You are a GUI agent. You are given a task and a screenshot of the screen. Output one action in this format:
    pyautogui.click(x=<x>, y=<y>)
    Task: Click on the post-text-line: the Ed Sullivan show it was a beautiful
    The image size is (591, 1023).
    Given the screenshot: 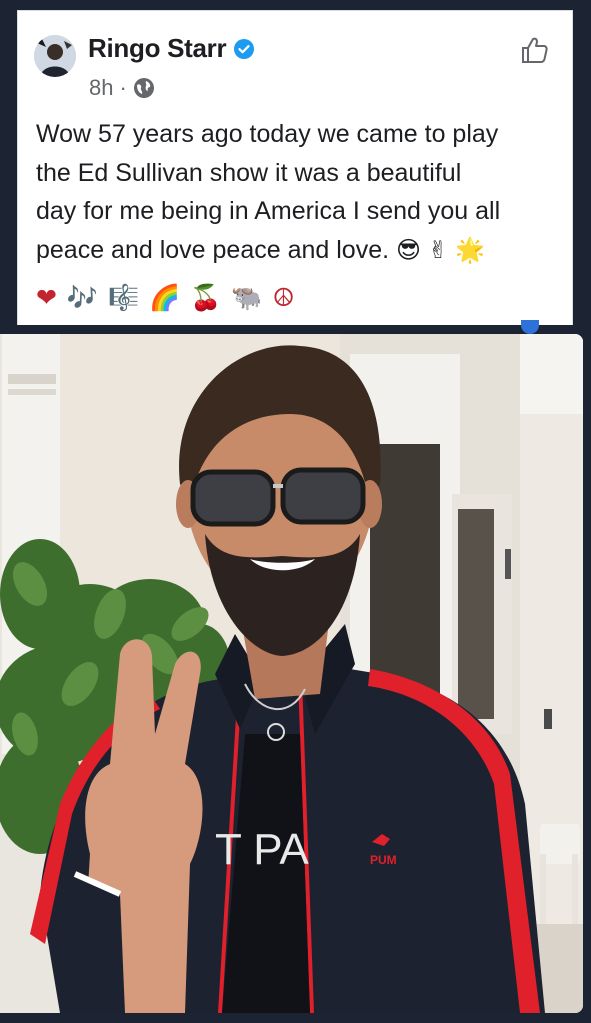 What is the action you would take?
    pyautogui.click(x=249, y=172)
    